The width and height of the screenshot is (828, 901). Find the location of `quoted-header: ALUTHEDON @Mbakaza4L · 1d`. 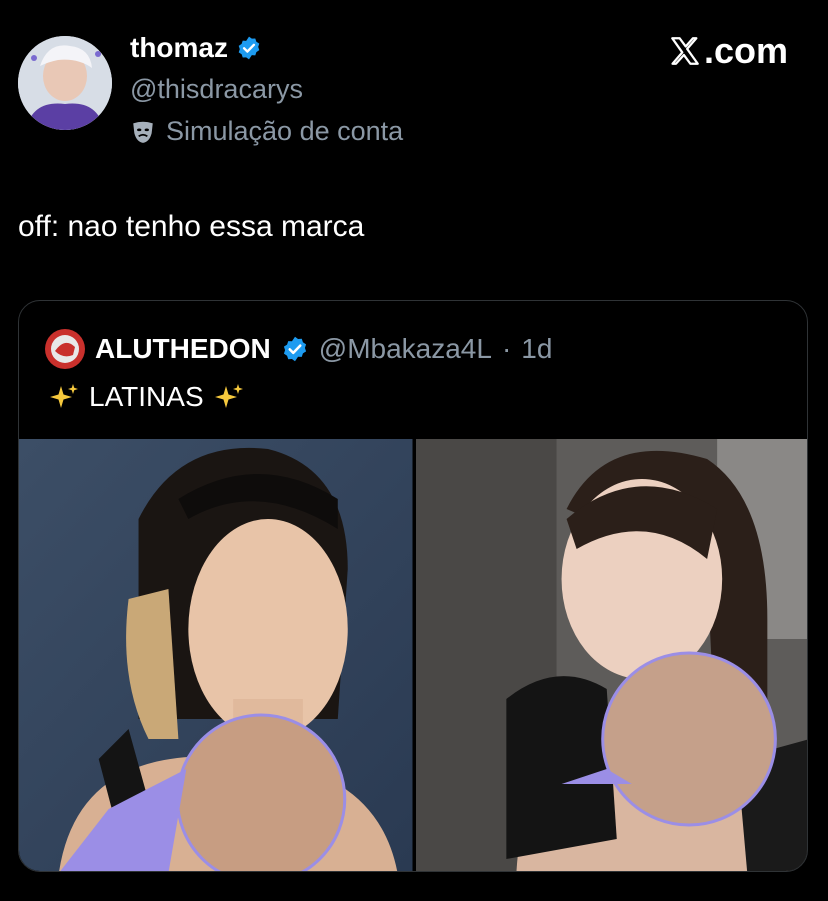

quoted-header: ALUTHEDON @Mbakaza4L · 1d is located at coordinates (298, 349).